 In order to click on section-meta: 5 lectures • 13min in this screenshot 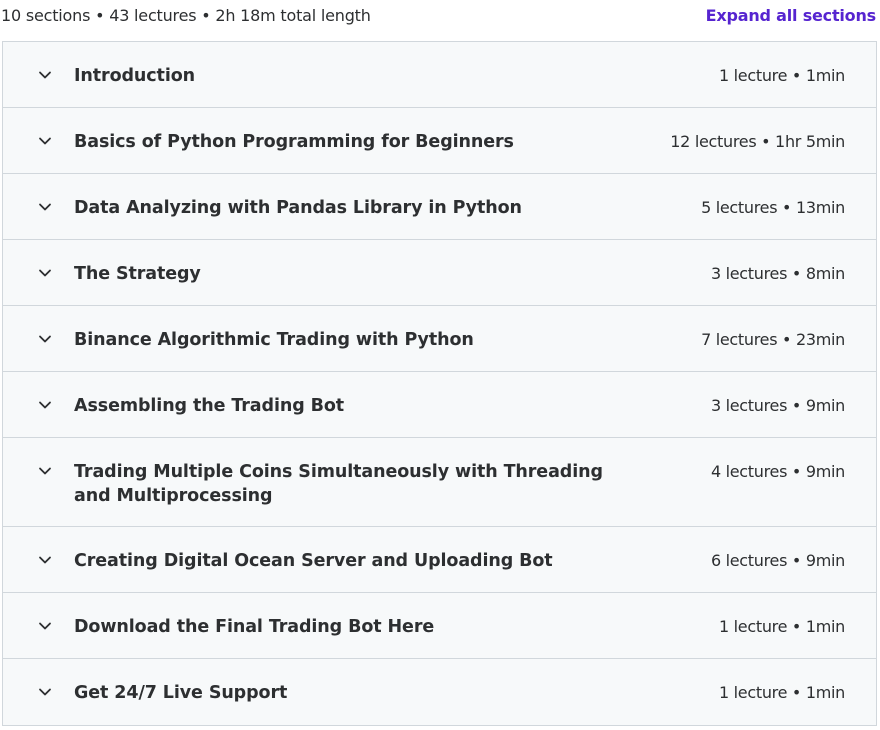, I will do `click(773, 207)`.